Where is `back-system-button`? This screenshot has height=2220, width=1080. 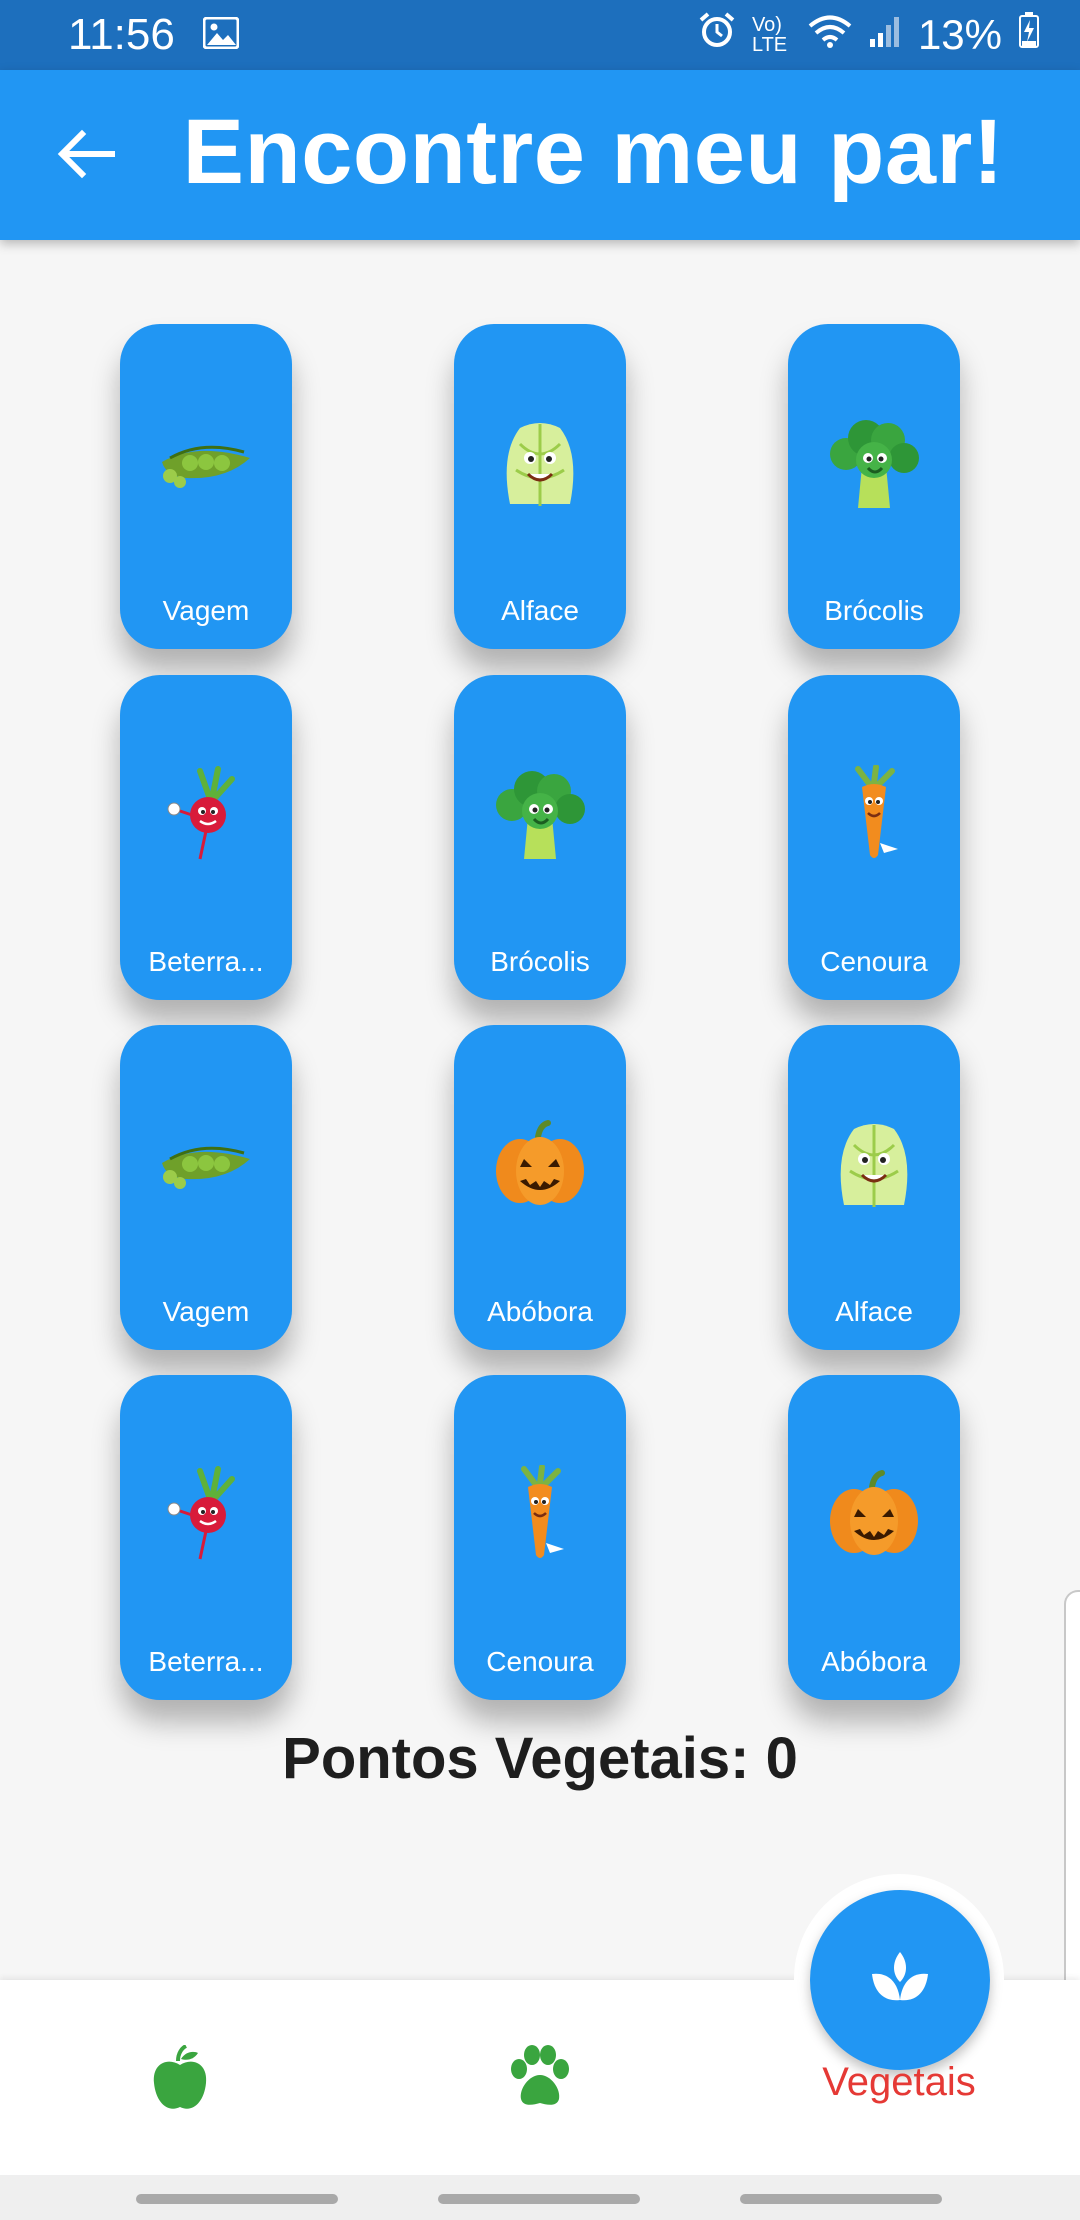
back-system-button is located at coordinates (841, 2199).